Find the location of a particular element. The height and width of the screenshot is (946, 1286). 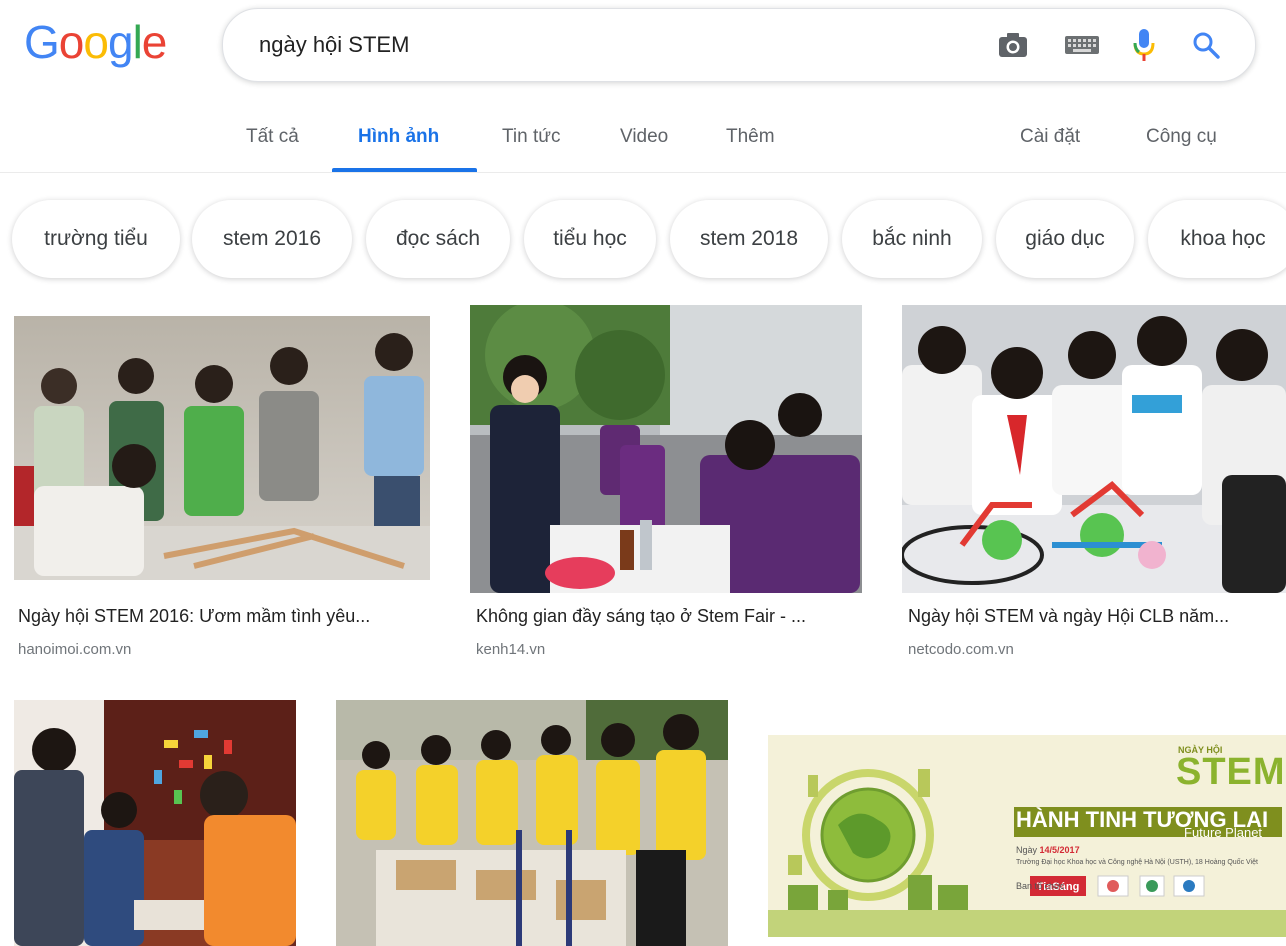

tools-link: Công cụ is located at coordinates (1181, 137).